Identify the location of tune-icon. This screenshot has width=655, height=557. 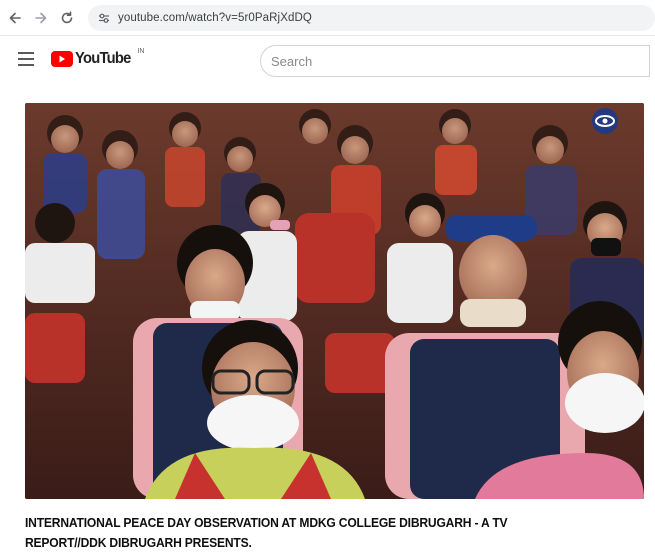
(104, 18).